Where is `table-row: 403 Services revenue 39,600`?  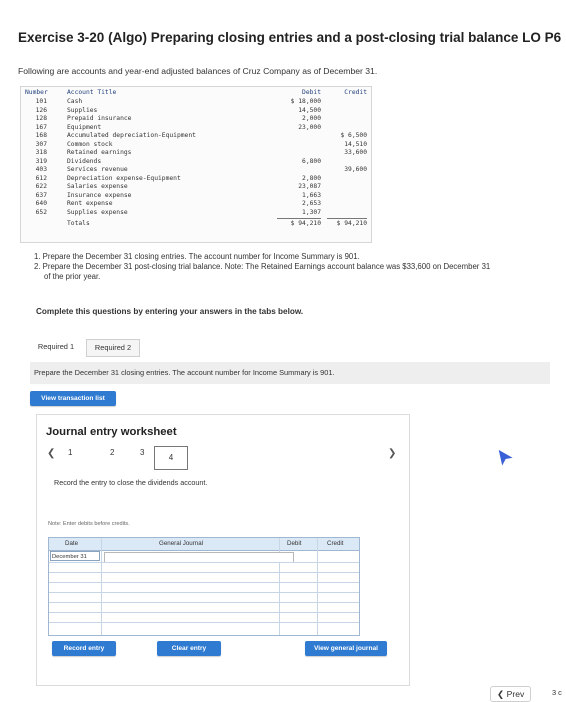
table-row: 403 Services revenue 39,600 is located at coordinates (196, 170).